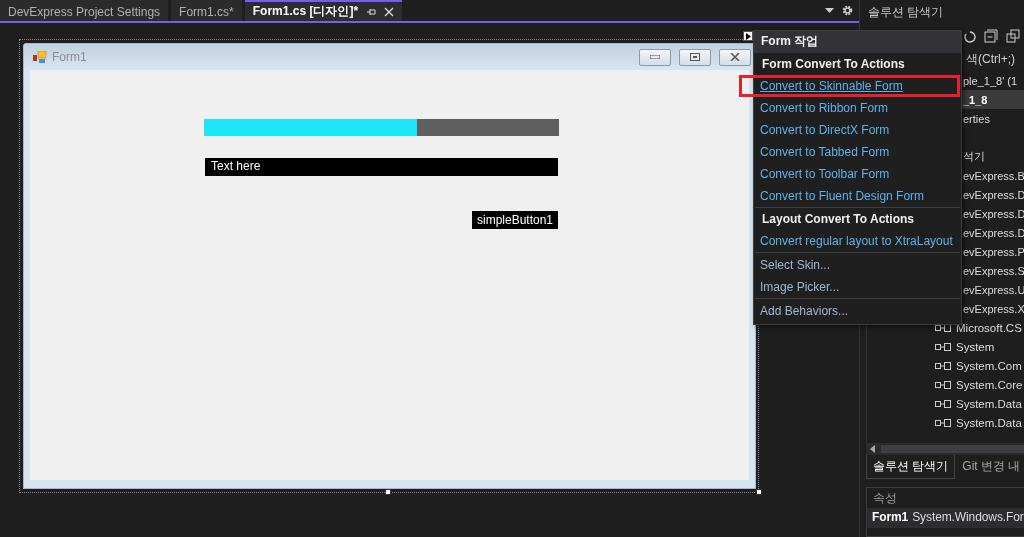 The height and width of the screenshot is (537, 1024). I want to click on panel-title: 속성, so click(885, 498).